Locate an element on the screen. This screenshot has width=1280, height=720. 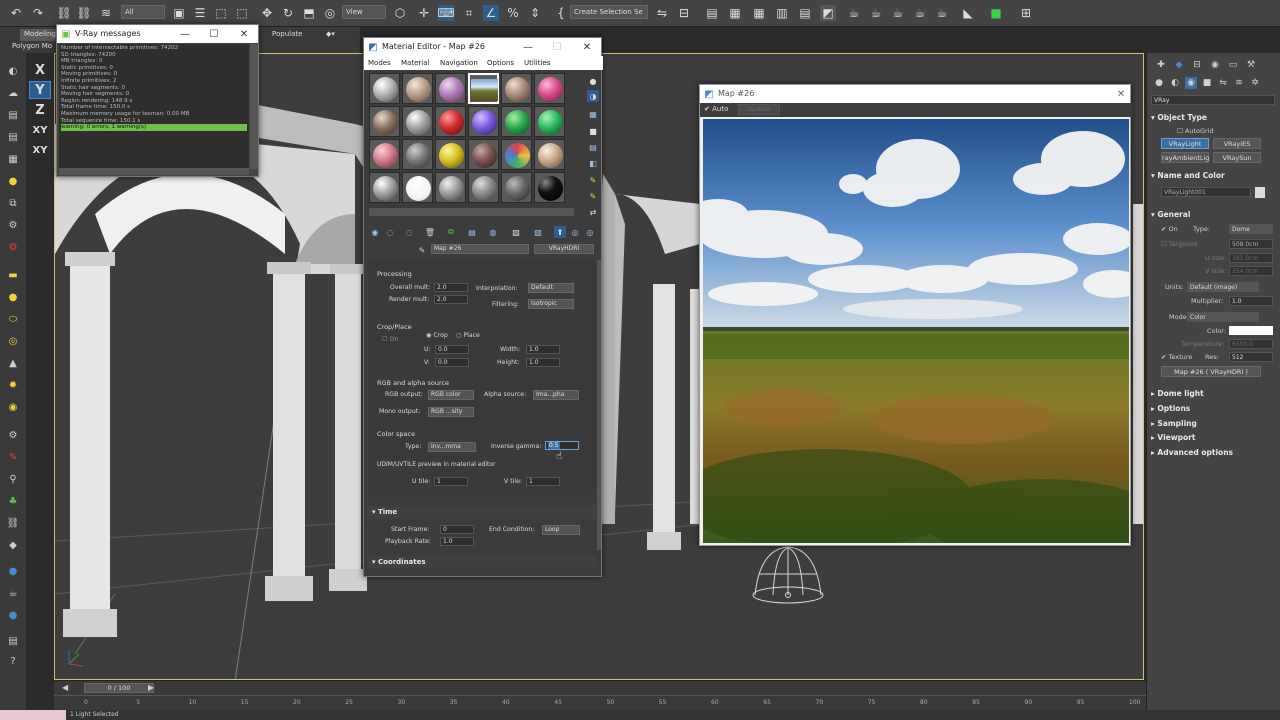
get-material-icon: ◉ is located at coordinates (375, 232).